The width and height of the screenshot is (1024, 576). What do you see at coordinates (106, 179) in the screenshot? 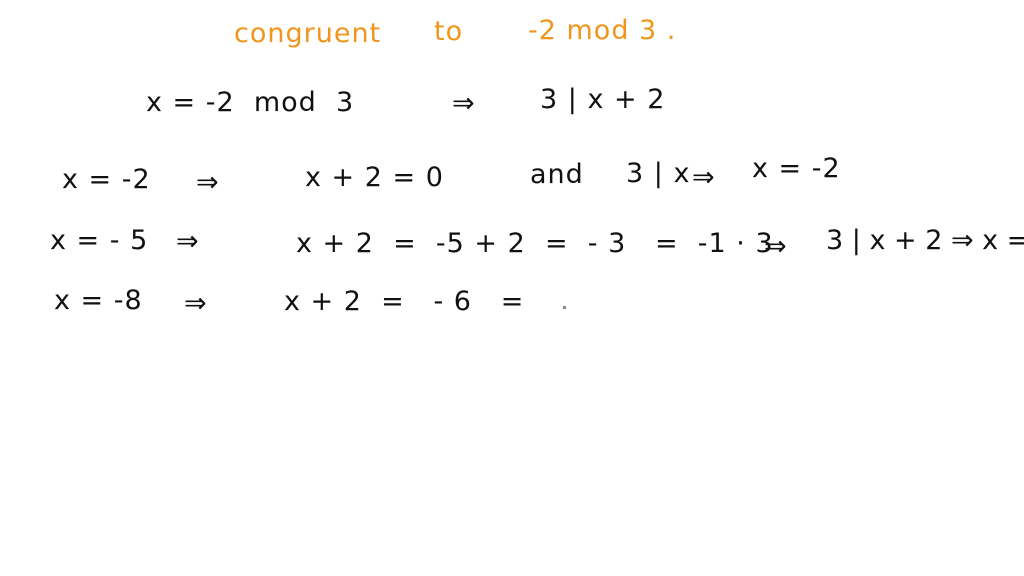
I see `line2-case: x = -2` at bounding box center [106, 179].